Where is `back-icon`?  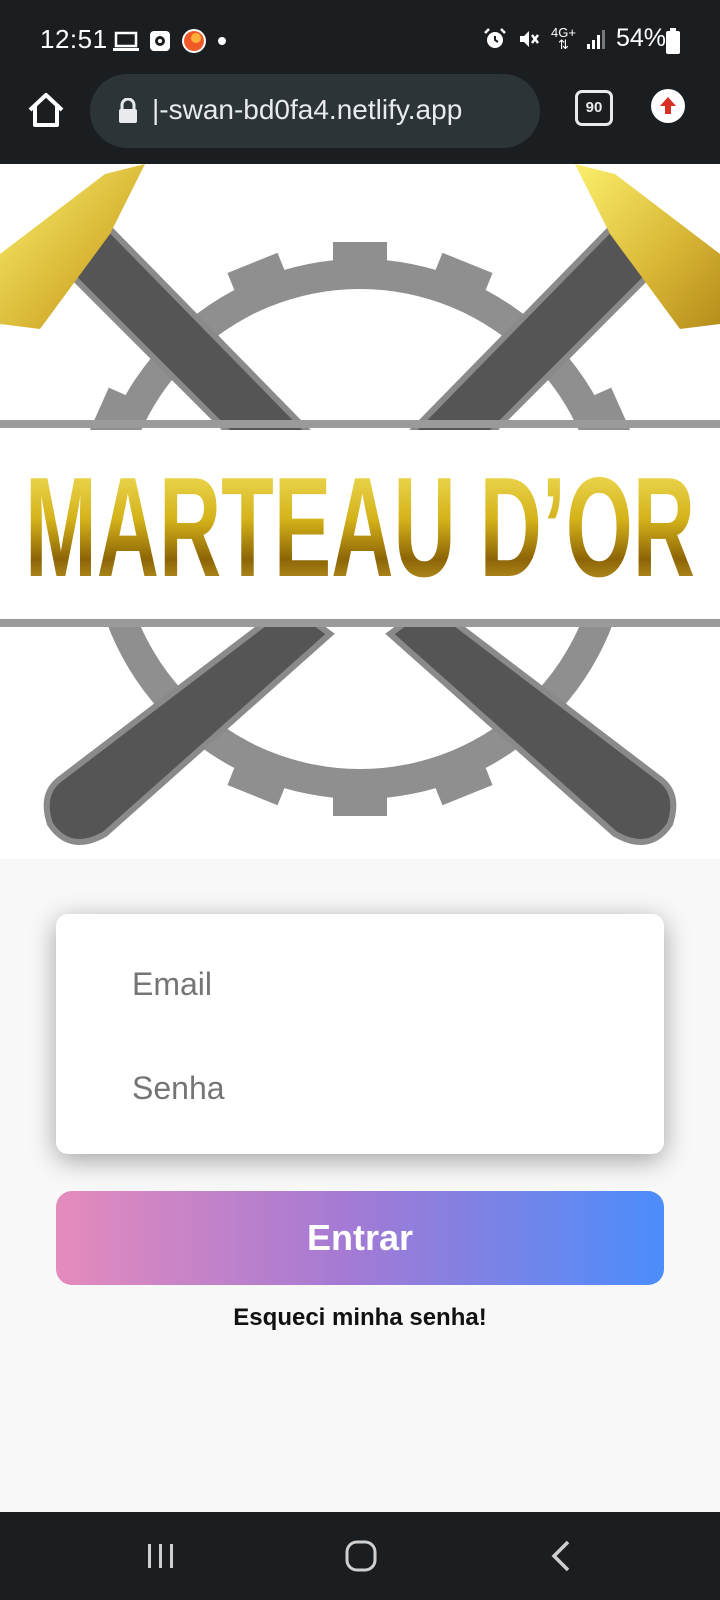 back-icon is located at coordinates (563, 1556).